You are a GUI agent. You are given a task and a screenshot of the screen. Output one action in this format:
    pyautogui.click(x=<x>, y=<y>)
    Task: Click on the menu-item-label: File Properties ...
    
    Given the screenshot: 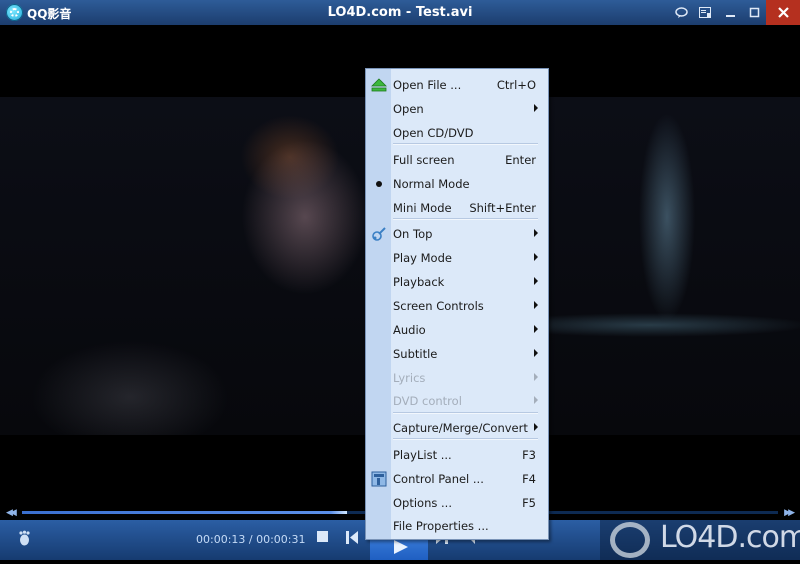 What is the action you would take?
    pyautogui.click(x=441, y=526)
    